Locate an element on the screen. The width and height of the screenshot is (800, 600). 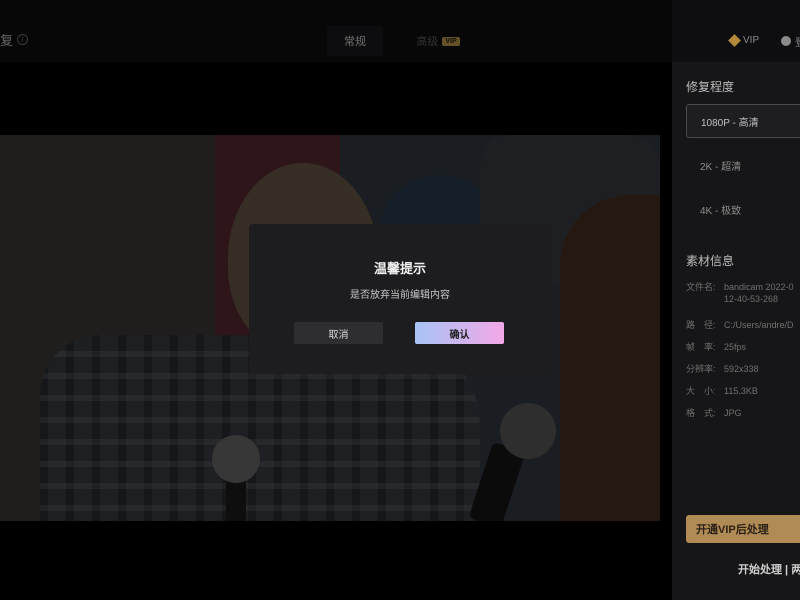
info-path: 路 径: C:/Users/andre/D is located at coordinates (740, 324).